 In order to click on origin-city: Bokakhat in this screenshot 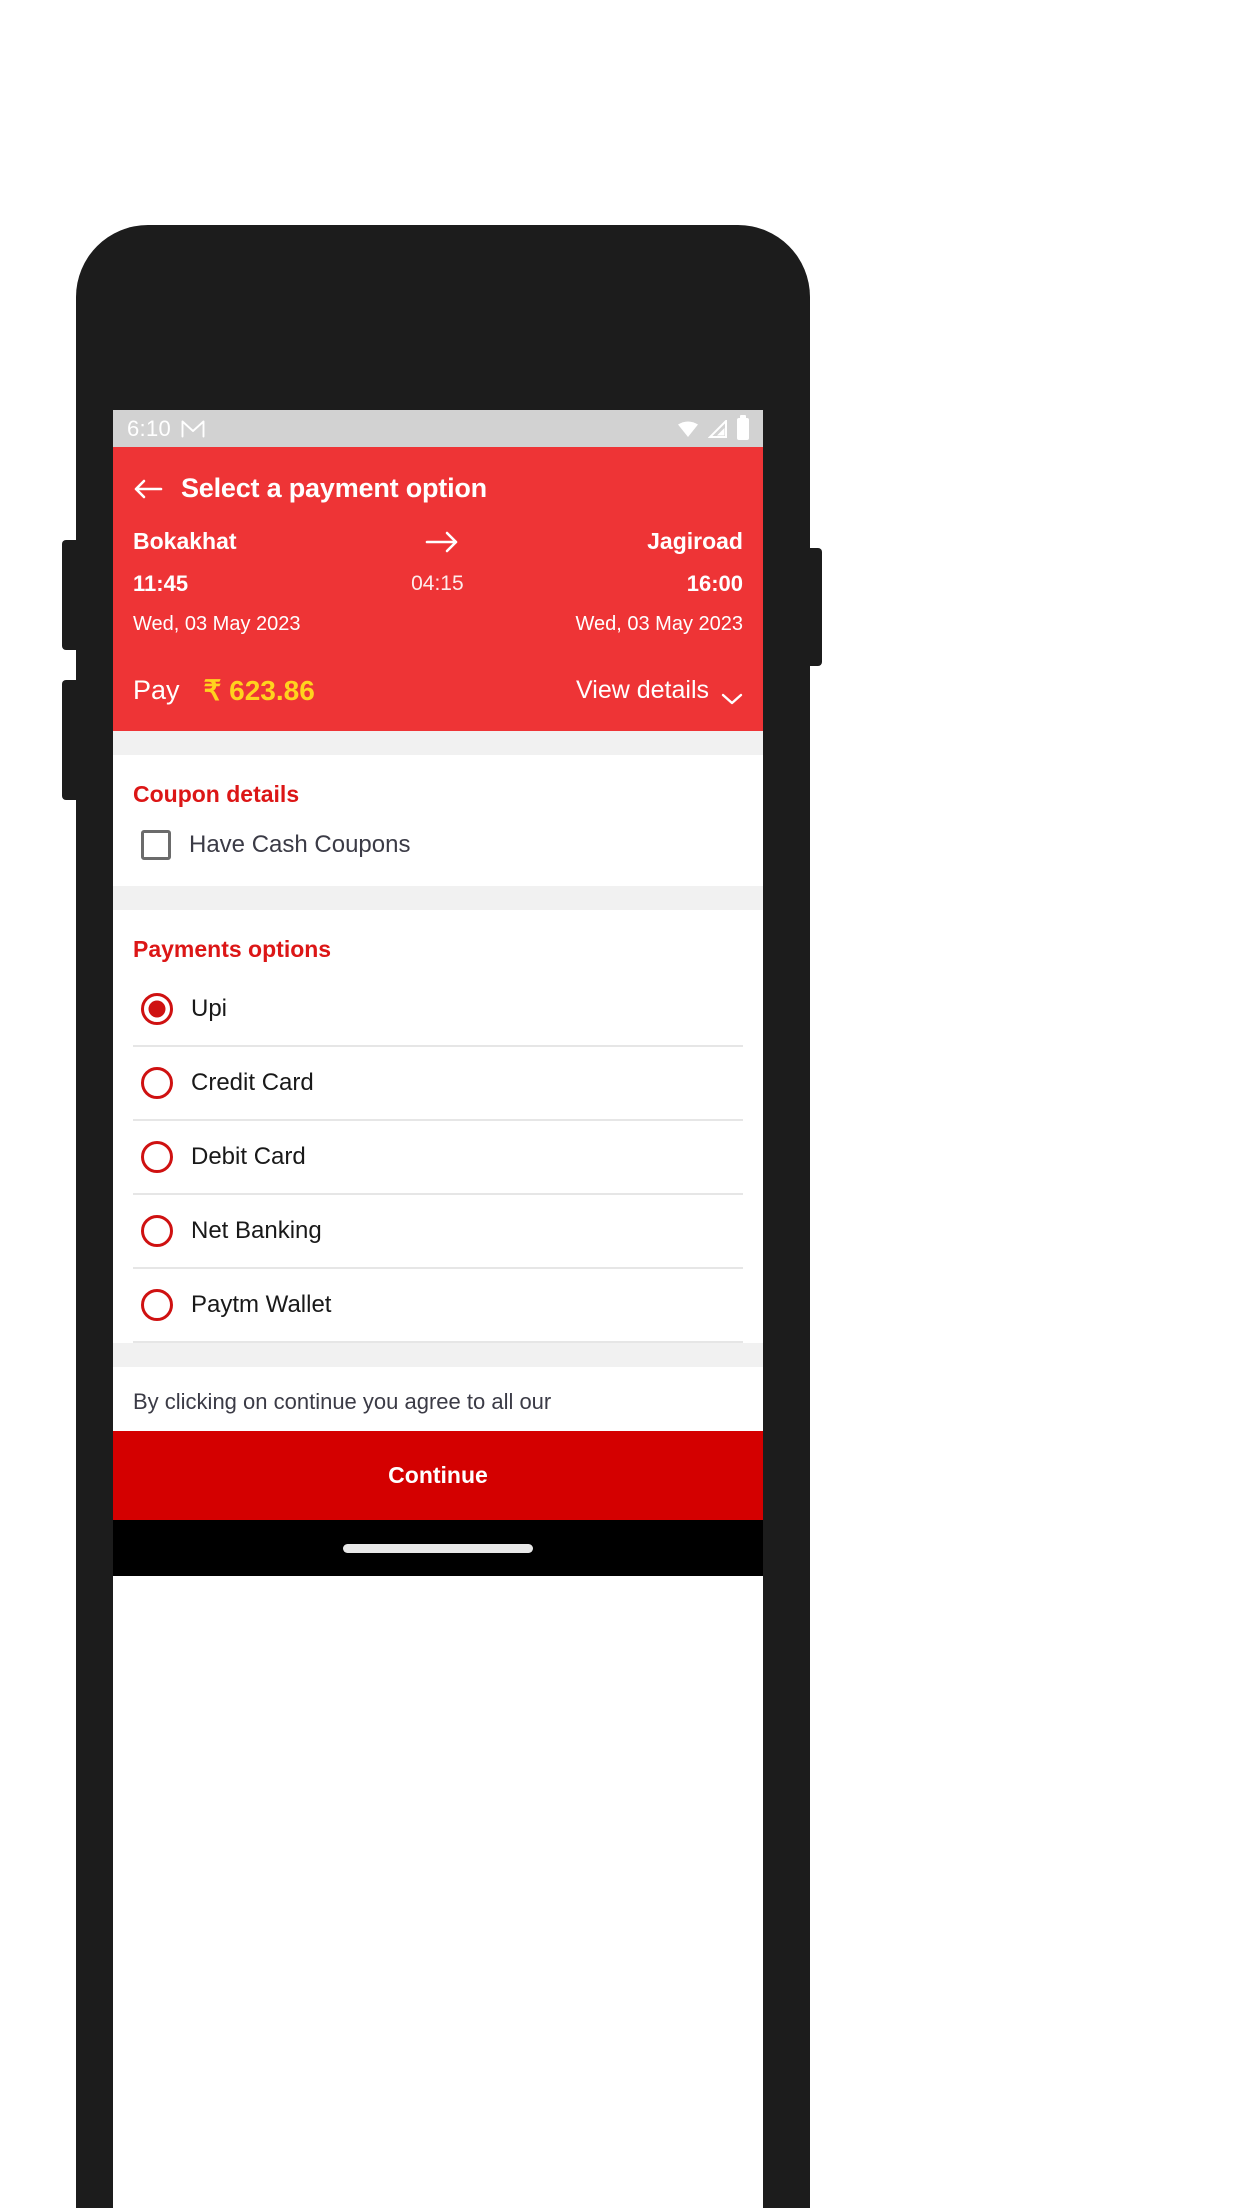, I will do `click(185, 541)`.